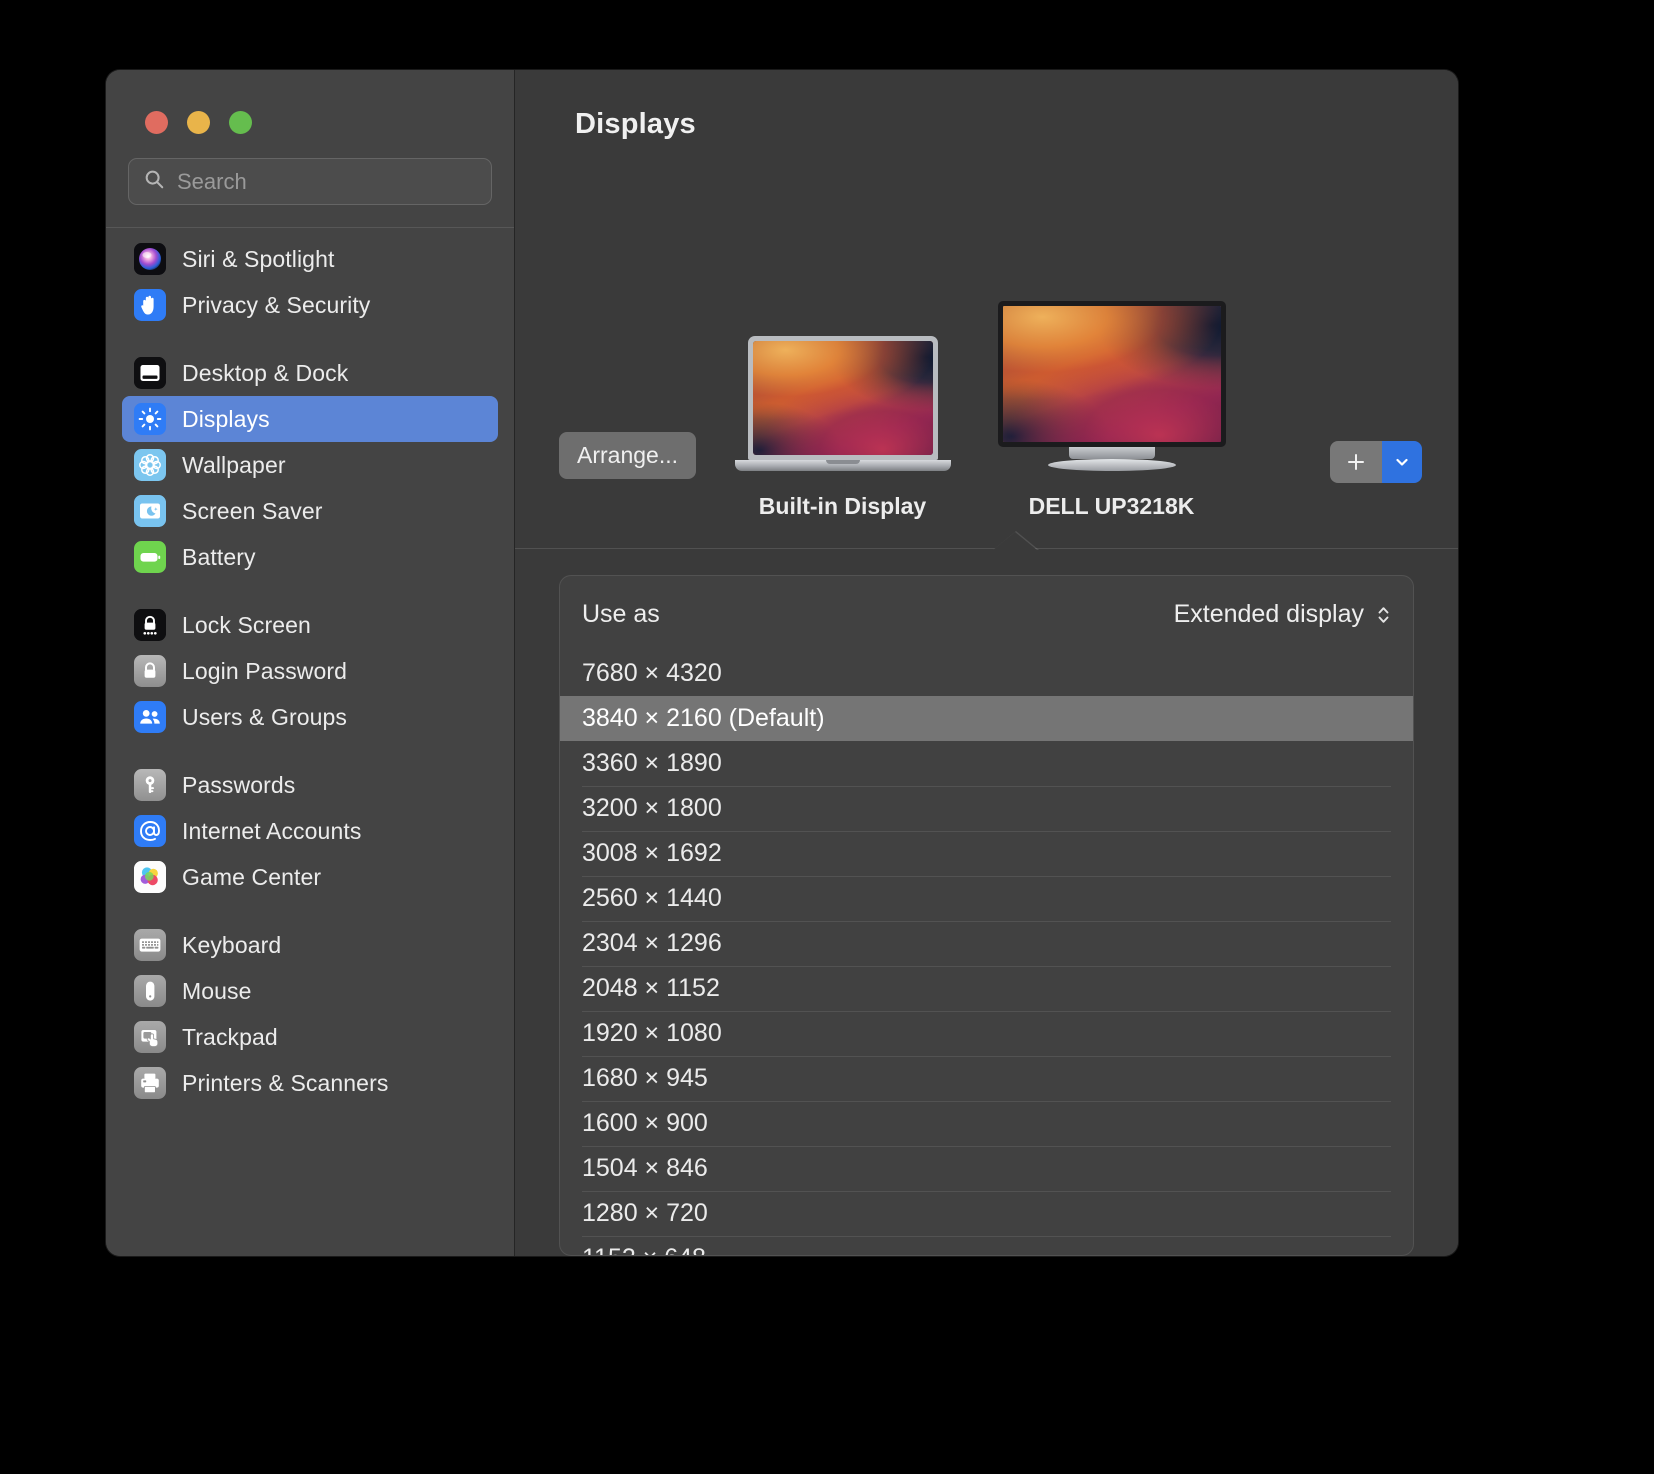 The image size is (1654, 1474). I want to click on monitor-screen, so click(1111, 374).